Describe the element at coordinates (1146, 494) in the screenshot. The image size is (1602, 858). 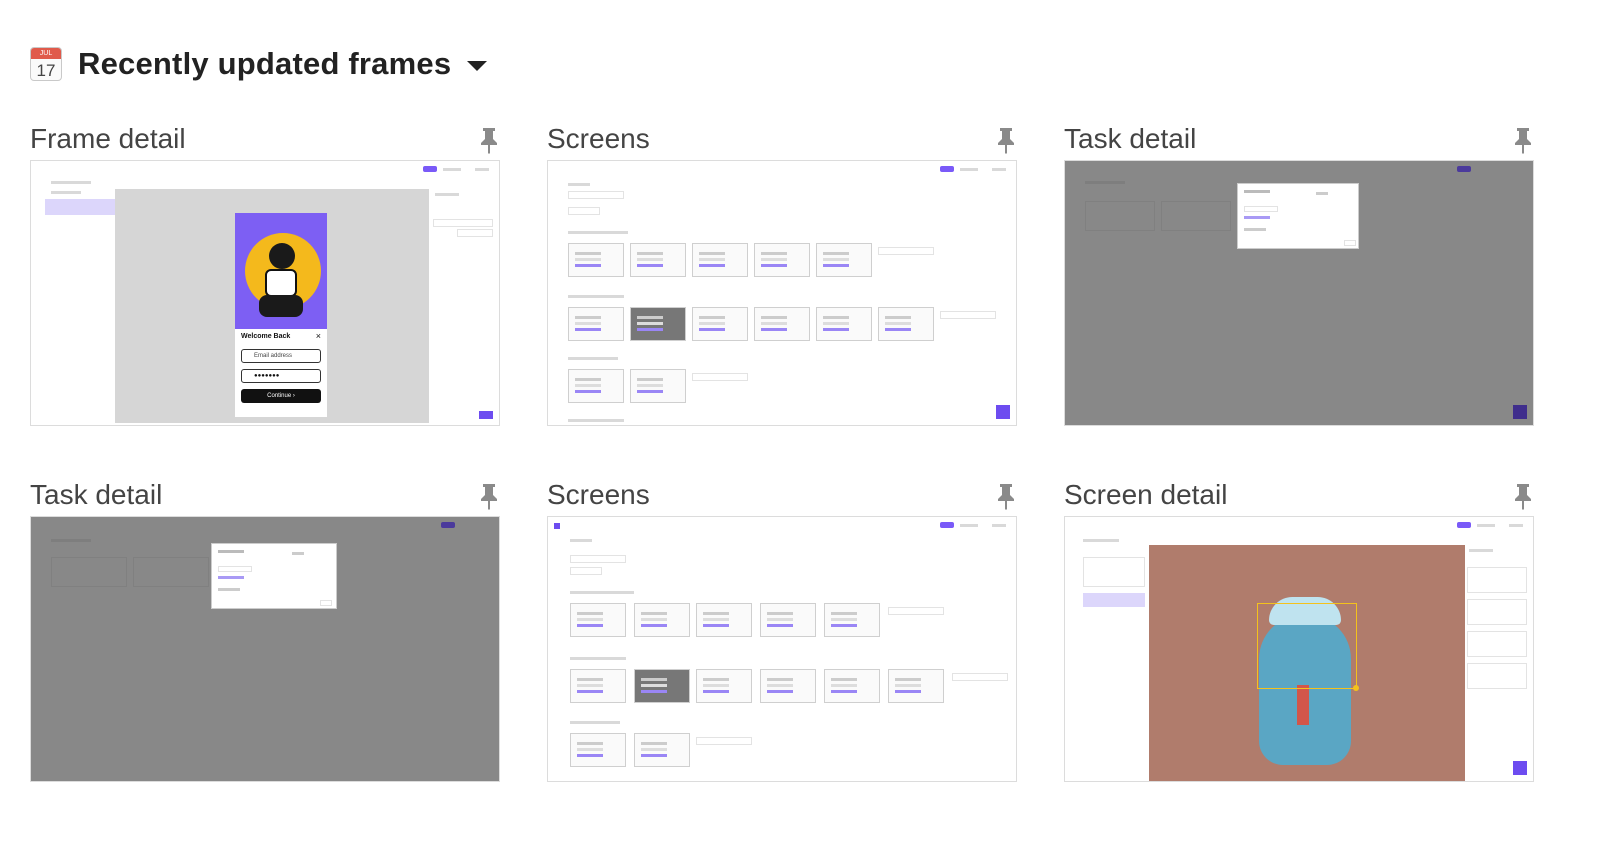
I see `card-title: Screen detail` at that location.